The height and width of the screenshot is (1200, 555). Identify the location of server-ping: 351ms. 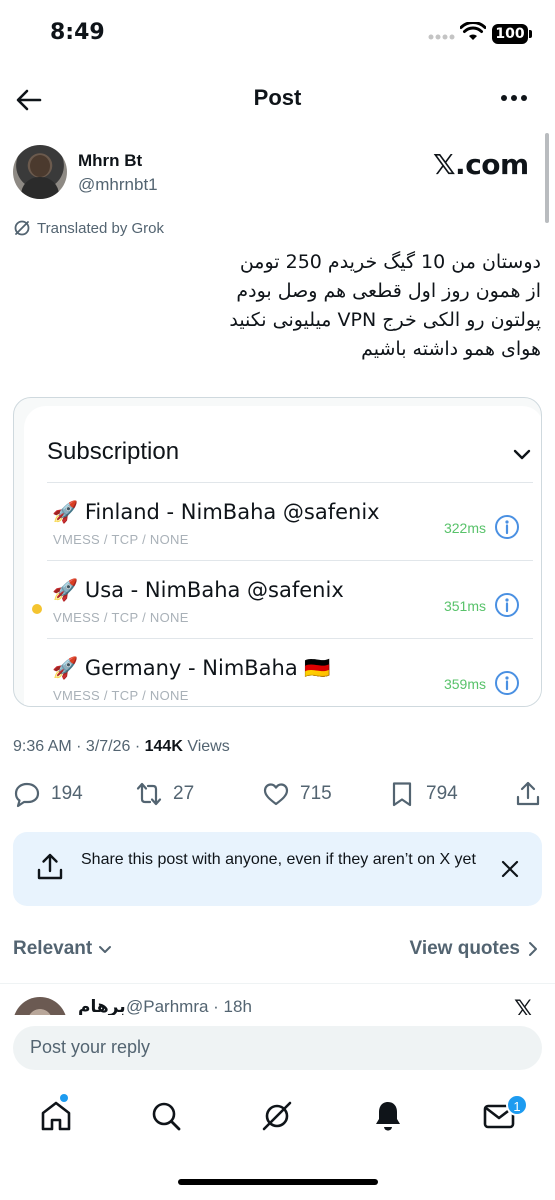
(464, 606).